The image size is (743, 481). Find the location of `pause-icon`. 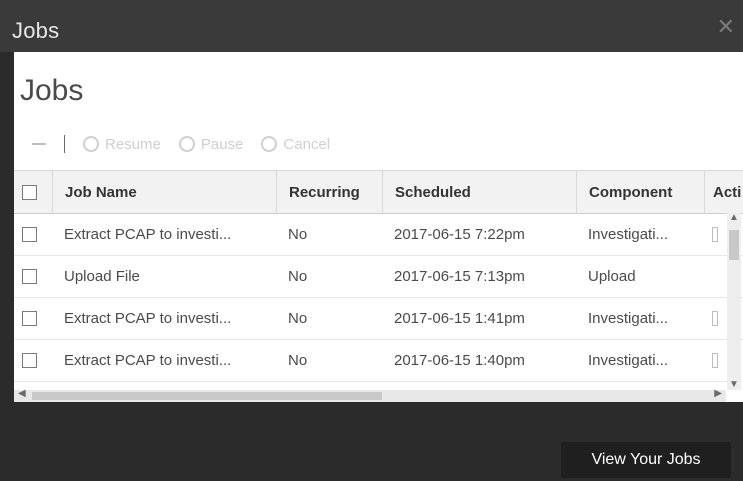

pause-icon is located at coordinates (186, 144).